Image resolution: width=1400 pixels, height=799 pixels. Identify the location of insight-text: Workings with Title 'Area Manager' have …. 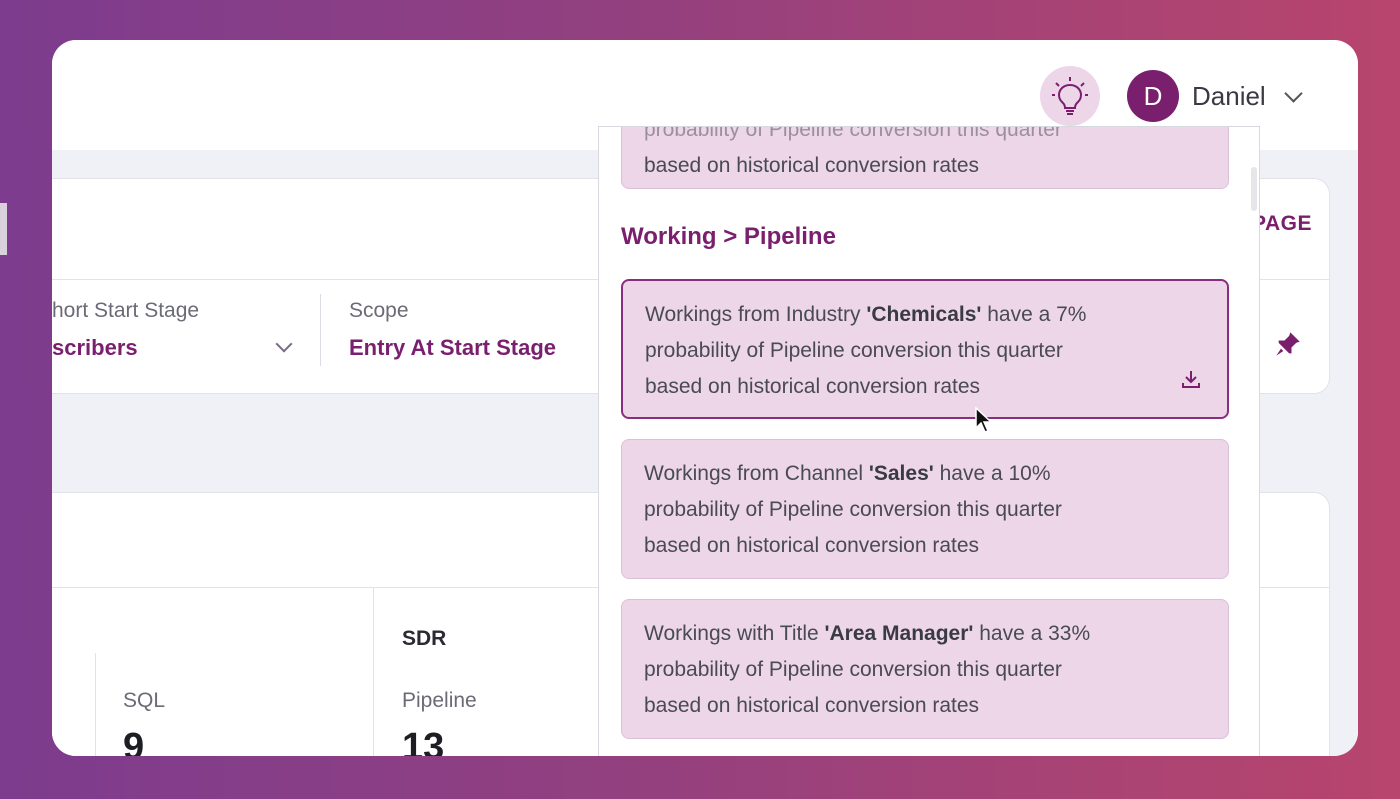
(867, 633).